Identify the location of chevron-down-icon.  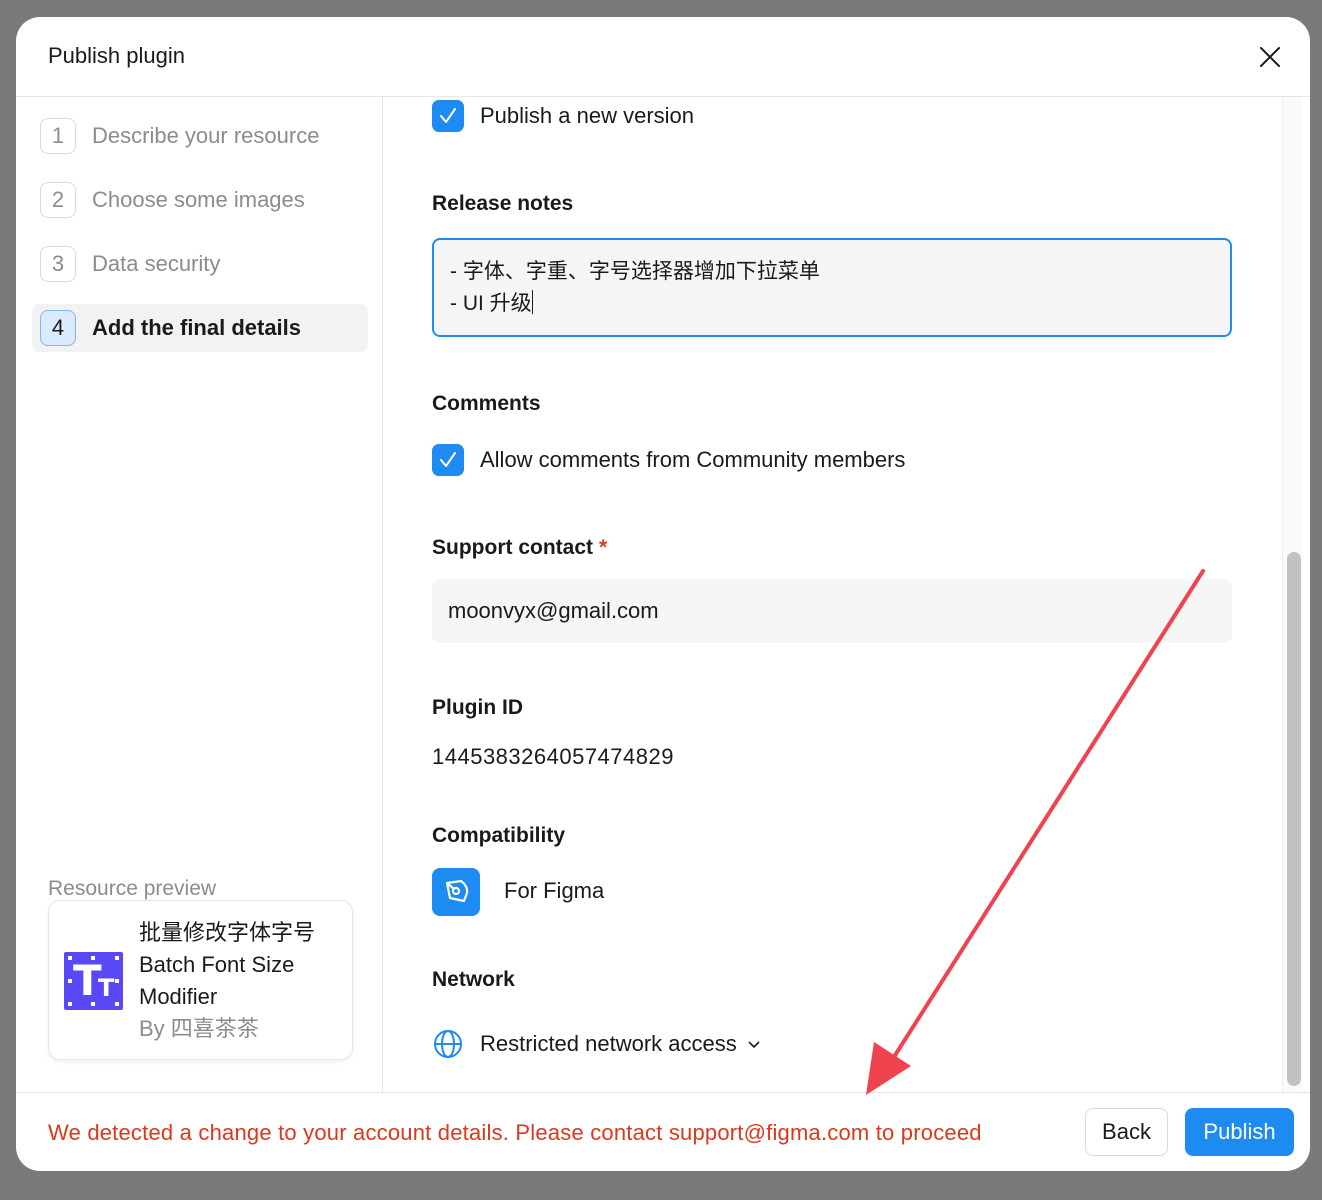
(754, 1045).